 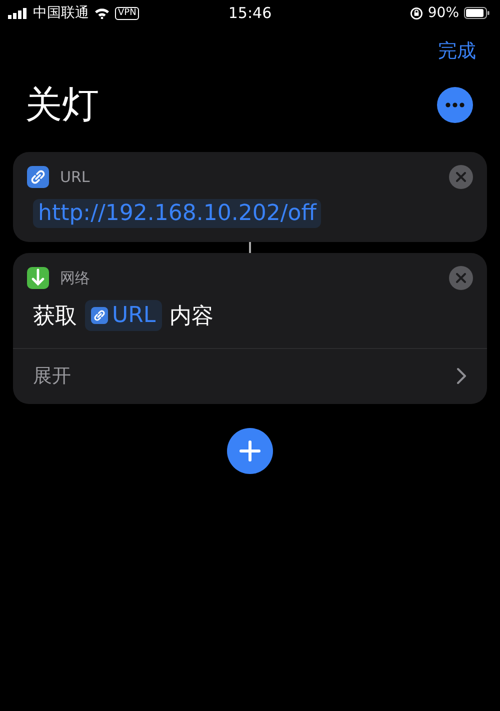 What do you see at coordinates (250, 376) in the screenshot?
I see `expand-row: 展开` at bounding box center [250, 376].